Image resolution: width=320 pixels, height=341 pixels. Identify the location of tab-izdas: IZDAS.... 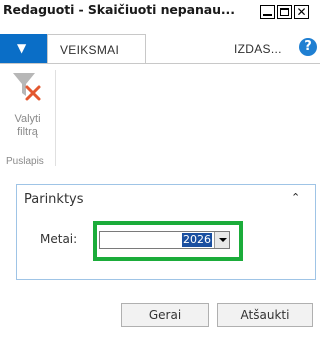
(258, 49).